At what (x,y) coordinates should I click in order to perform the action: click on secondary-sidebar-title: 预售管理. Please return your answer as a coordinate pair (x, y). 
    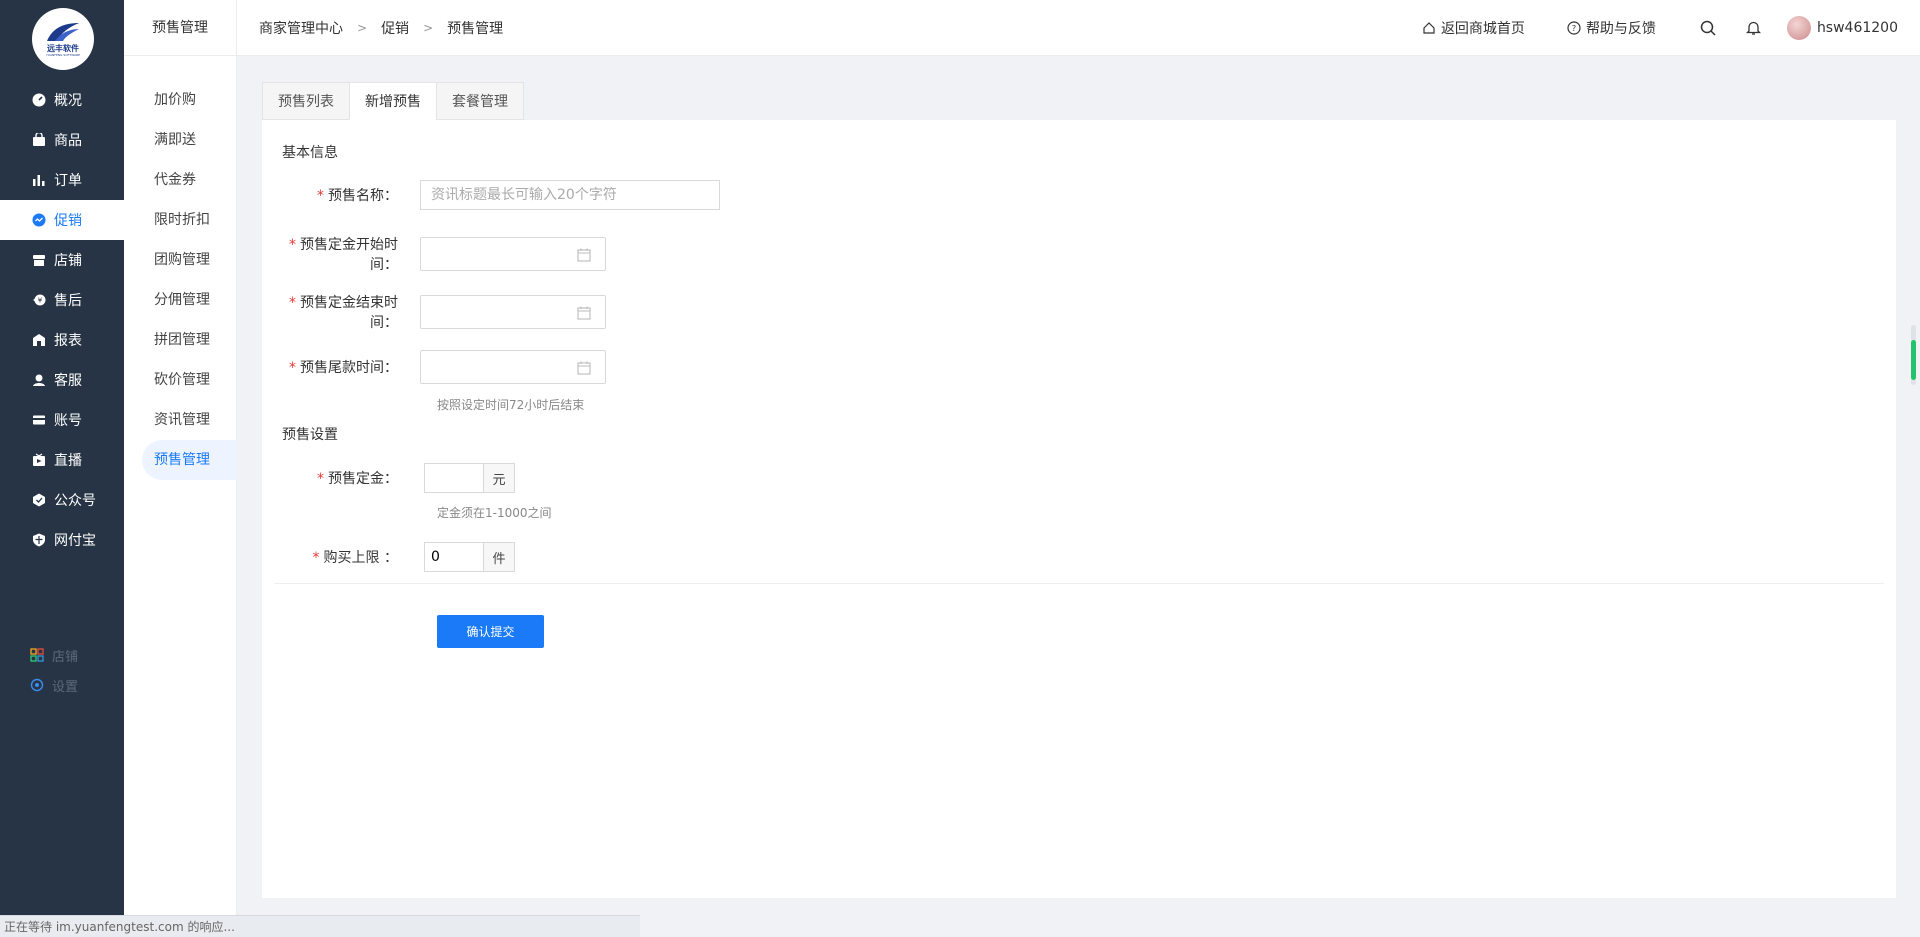
    Looking at the image, I should click on (180, 28).